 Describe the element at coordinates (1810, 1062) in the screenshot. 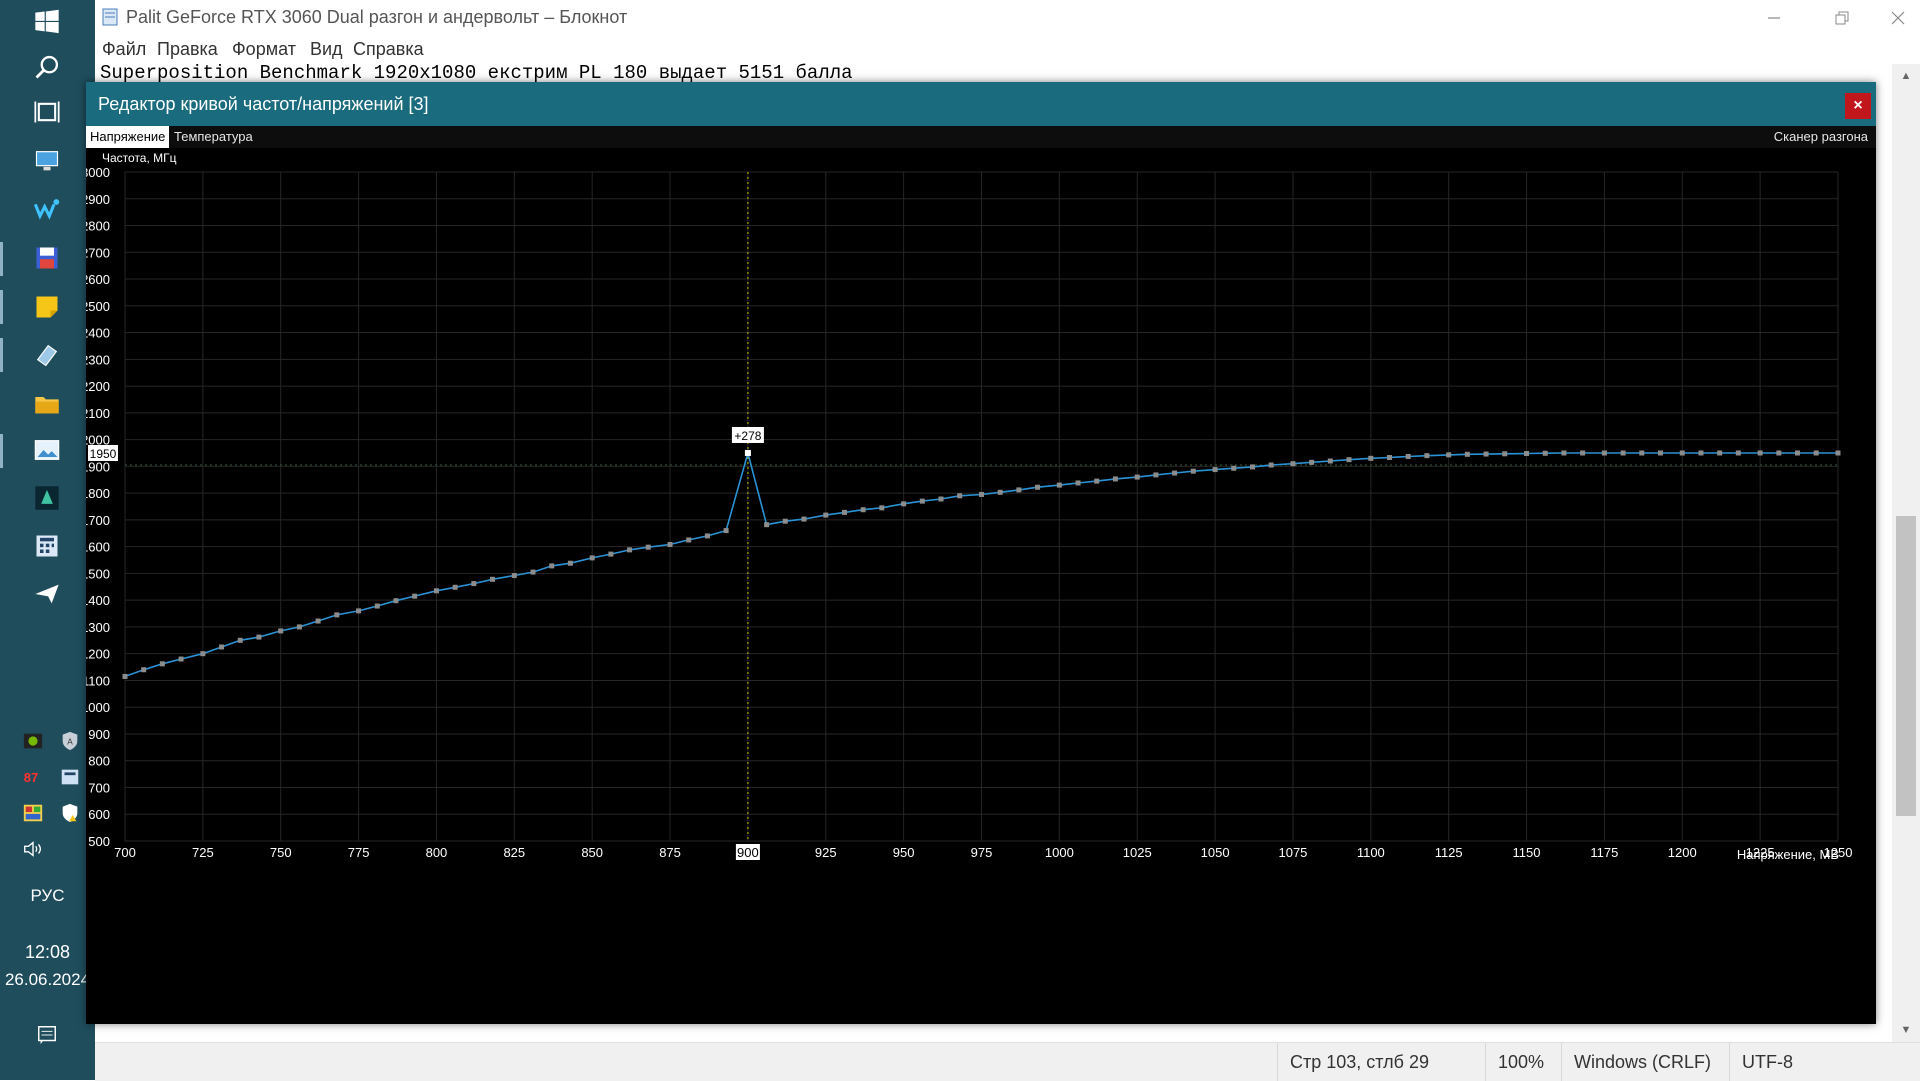

I see `status-encoding: UTF-8` at that location.